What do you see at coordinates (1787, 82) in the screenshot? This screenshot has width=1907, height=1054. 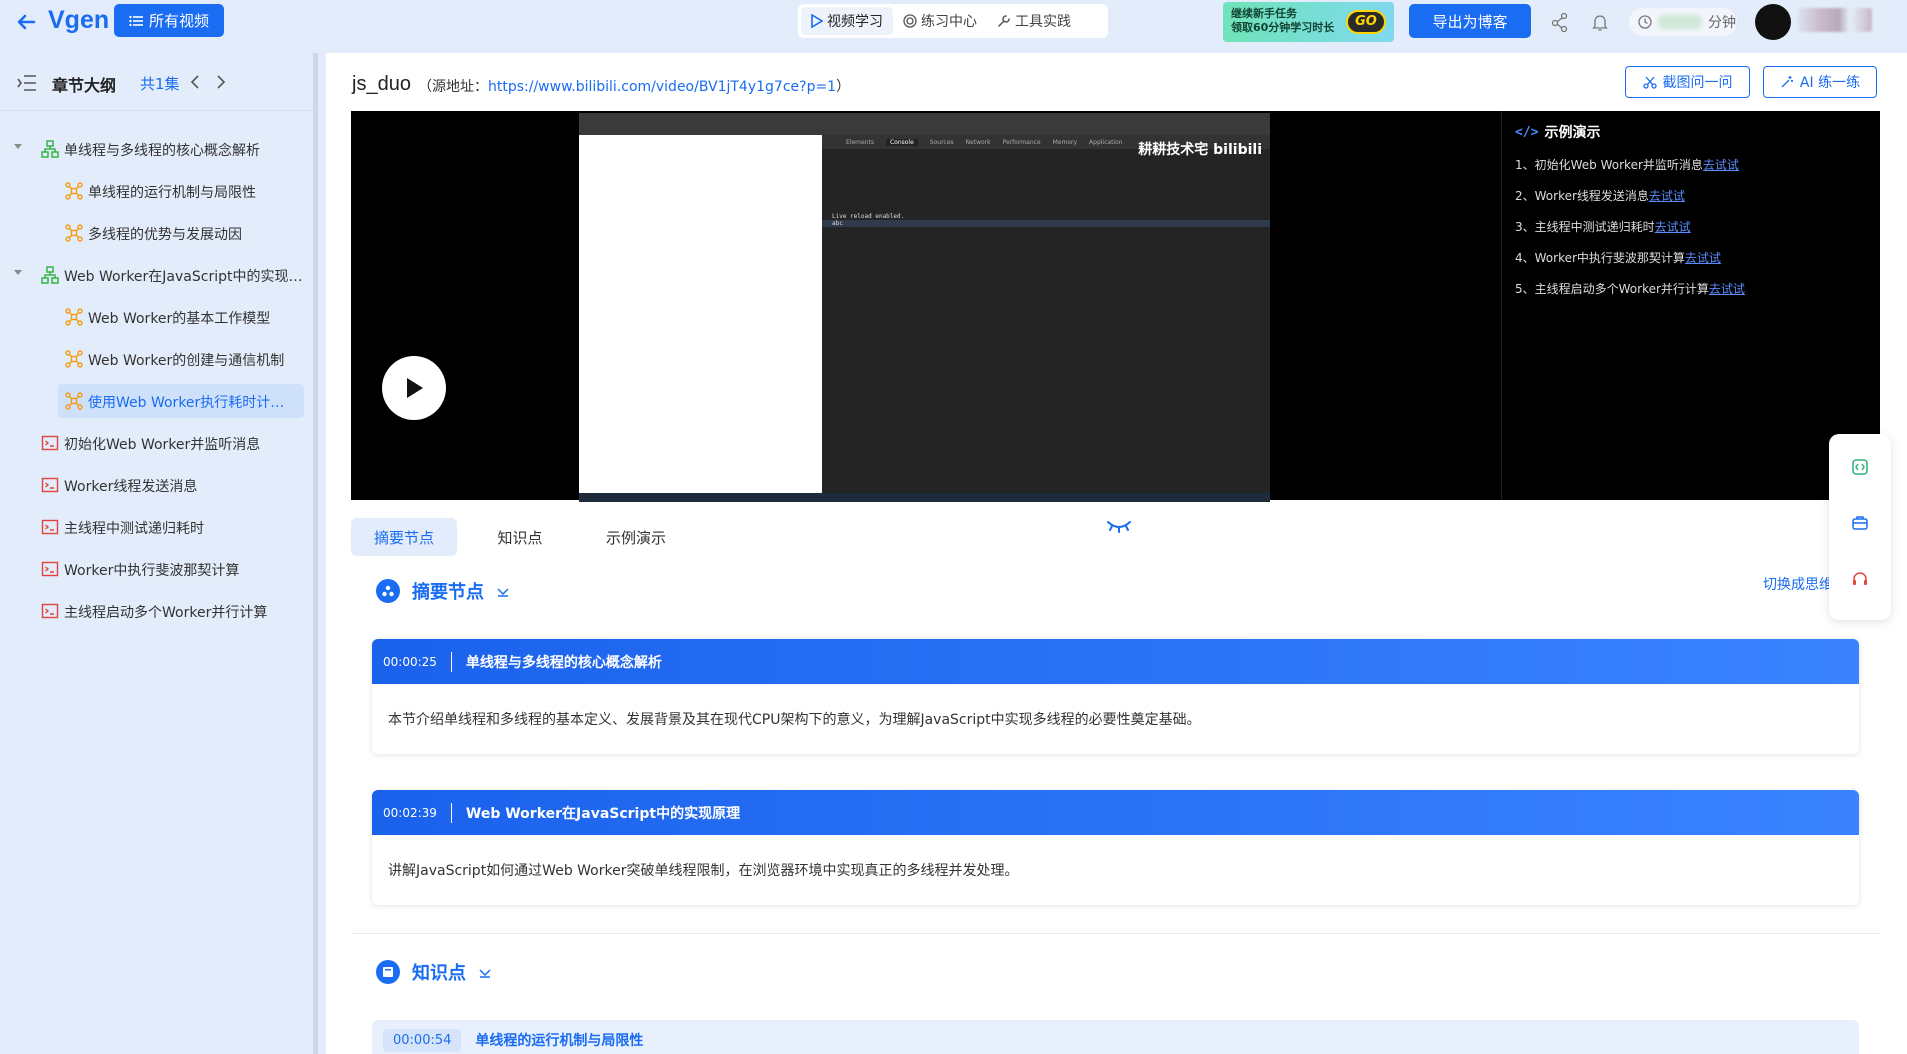 I see `magic-wand-icon` at bounding box center [1787, 82].